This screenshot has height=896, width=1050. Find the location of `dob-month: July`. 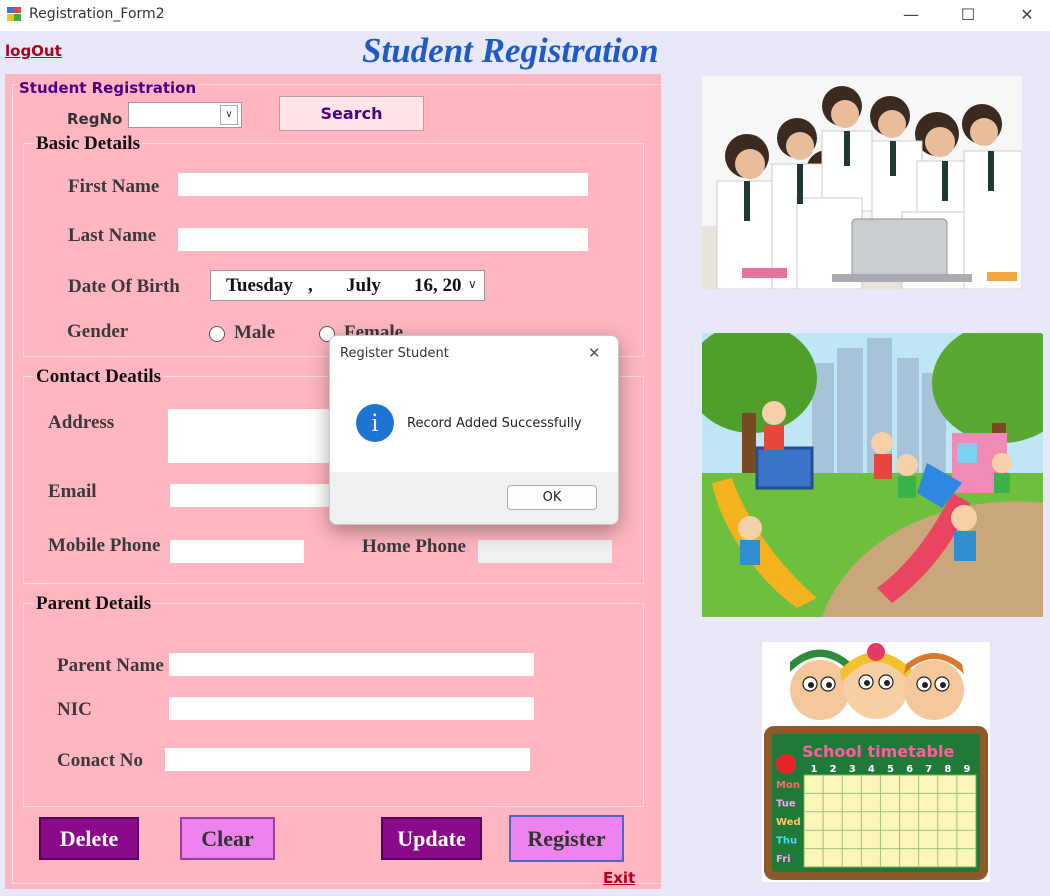

dob-month: July is located at coordinates (363, 285).